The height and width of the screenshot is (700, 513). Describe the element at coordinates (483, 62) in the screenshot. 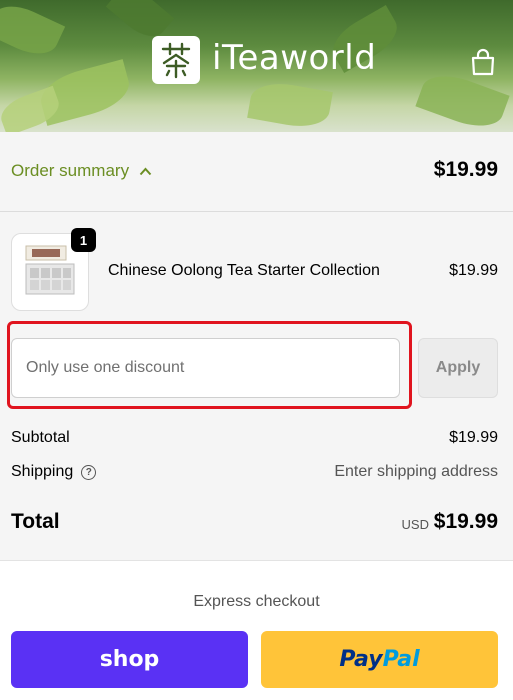

I see `shopping-bag-icon` at that location.